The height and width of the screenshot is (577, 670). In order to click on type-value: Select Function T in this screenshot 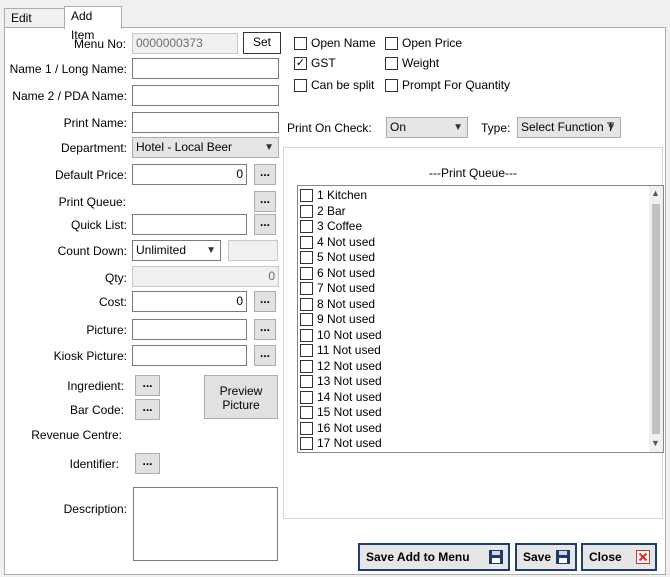, I will do `click(568, 127)`.